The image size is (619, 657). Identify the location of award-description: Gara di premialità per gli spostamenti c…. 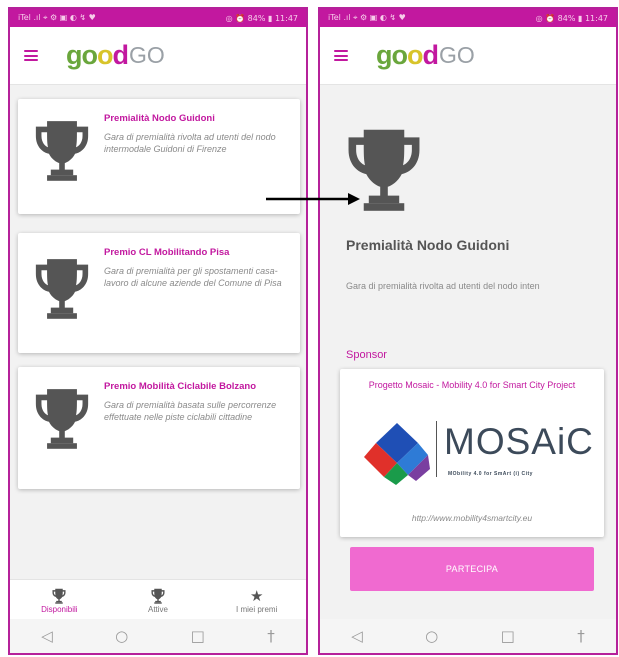
(193, 277).